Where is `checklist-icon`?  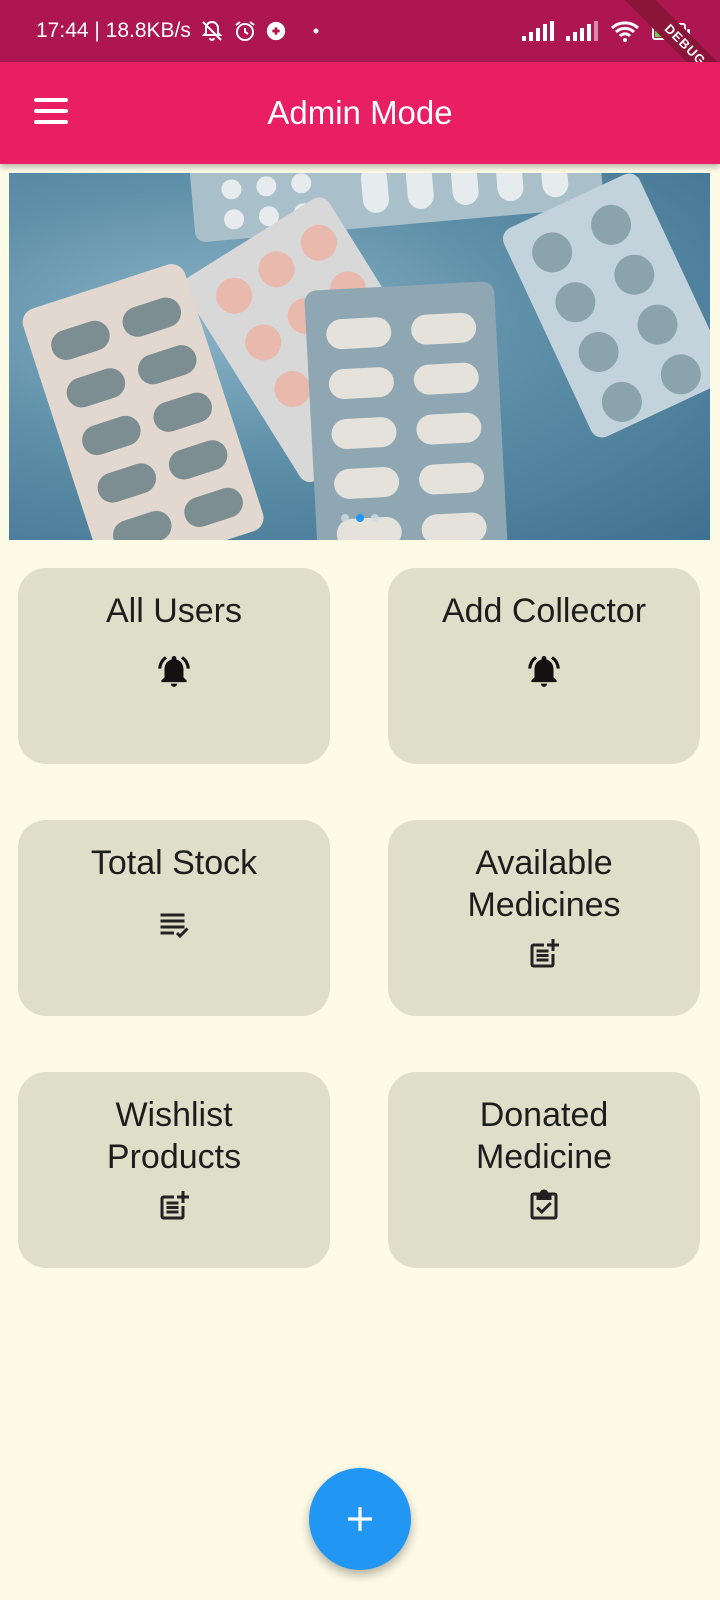
checklist-icon is located at coordinates (174, 924).